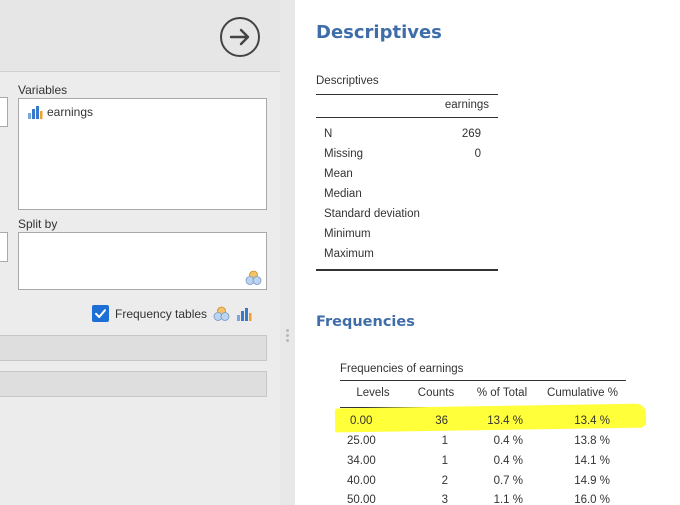 This screenshot has width=680, height=505. I want to click on table-cell-level: 25.00, so click(361, 441).